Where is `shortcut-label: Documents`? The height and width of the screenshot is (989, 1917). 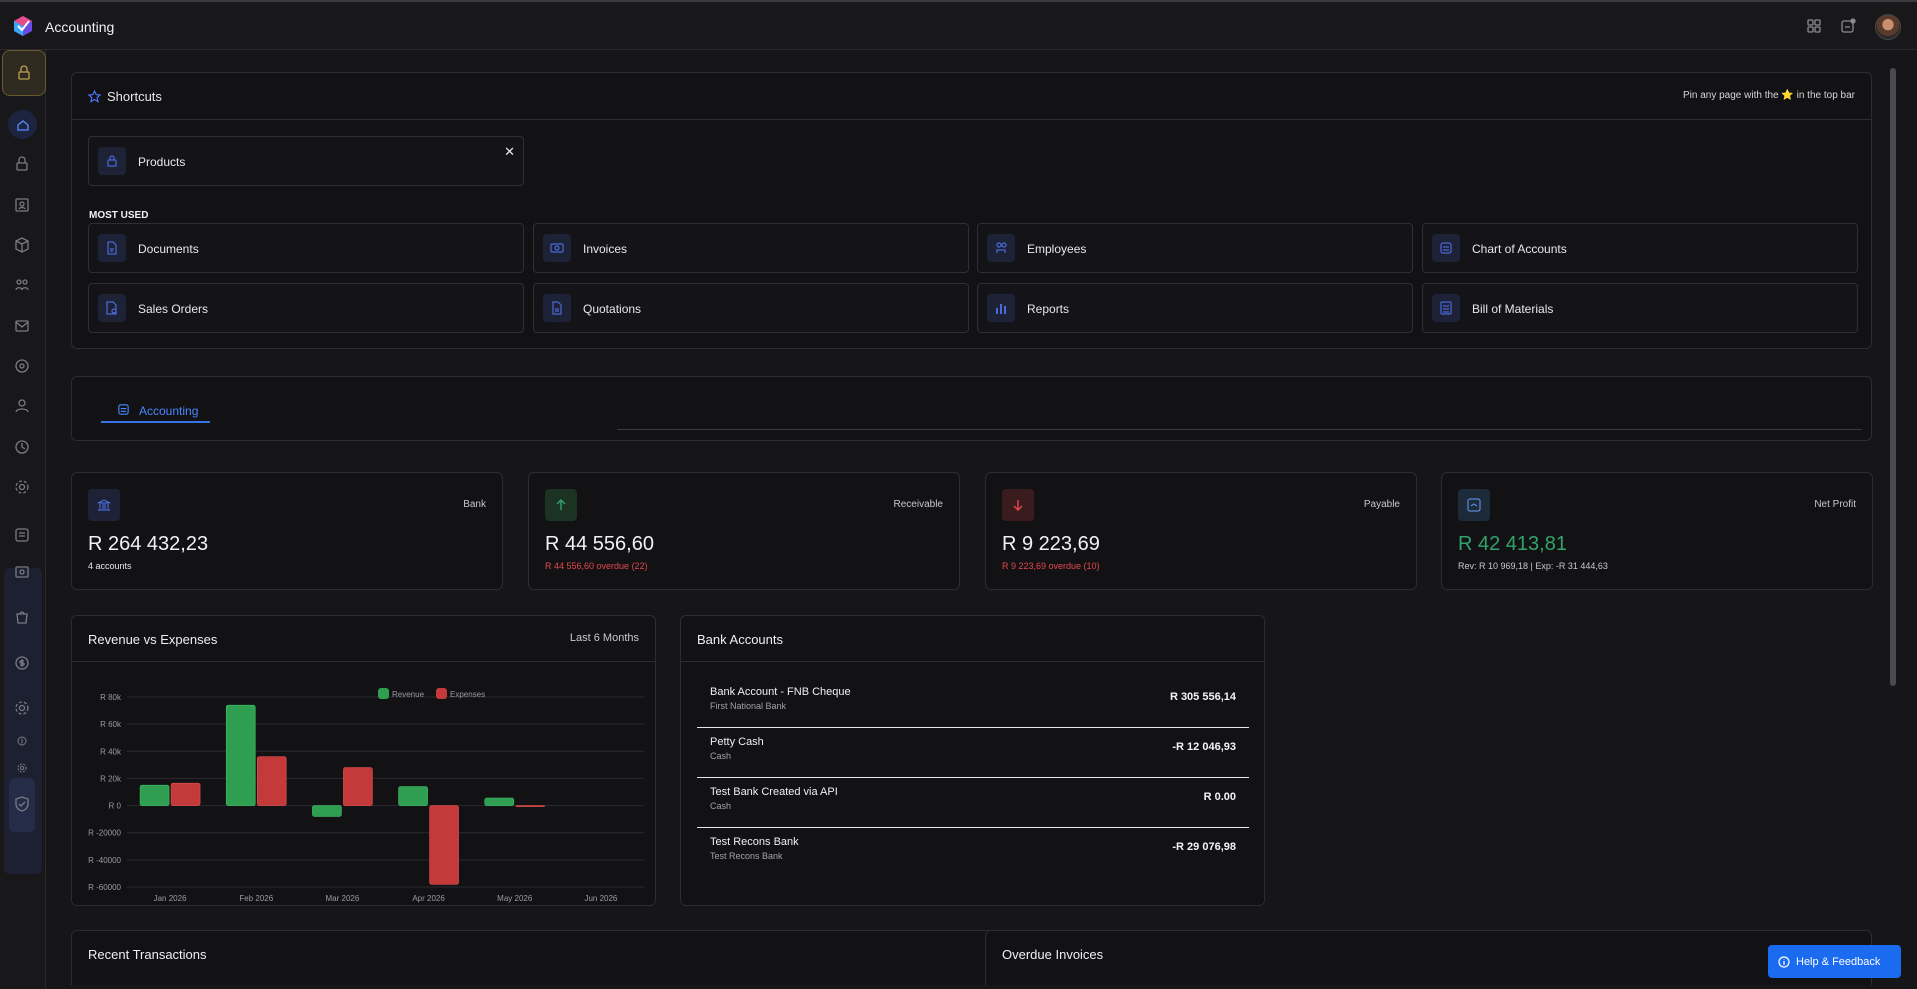 shortcut-label: Documents is located at coordinates (168, 249).